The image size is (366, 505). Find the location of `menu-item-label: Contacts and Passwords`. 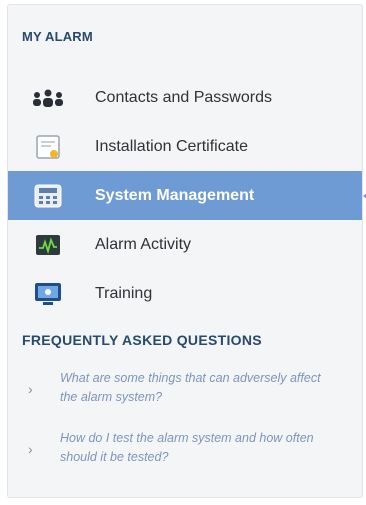

menu-item-label: Contacts and Passwords is located at coordinates (183, 97).